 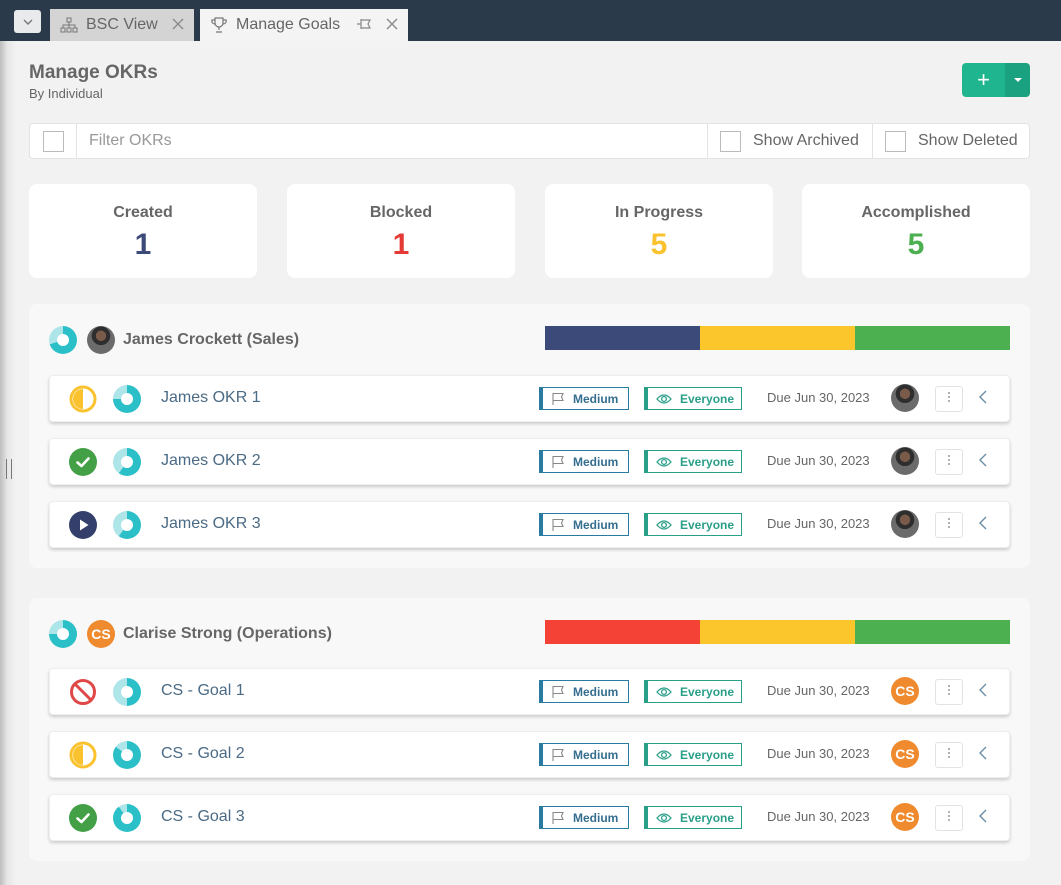 What do you see at coordinates (203, 817) in the screenshot?
I see `goal-name-link: CS - Goal 3` at bounding box center [203, 817].